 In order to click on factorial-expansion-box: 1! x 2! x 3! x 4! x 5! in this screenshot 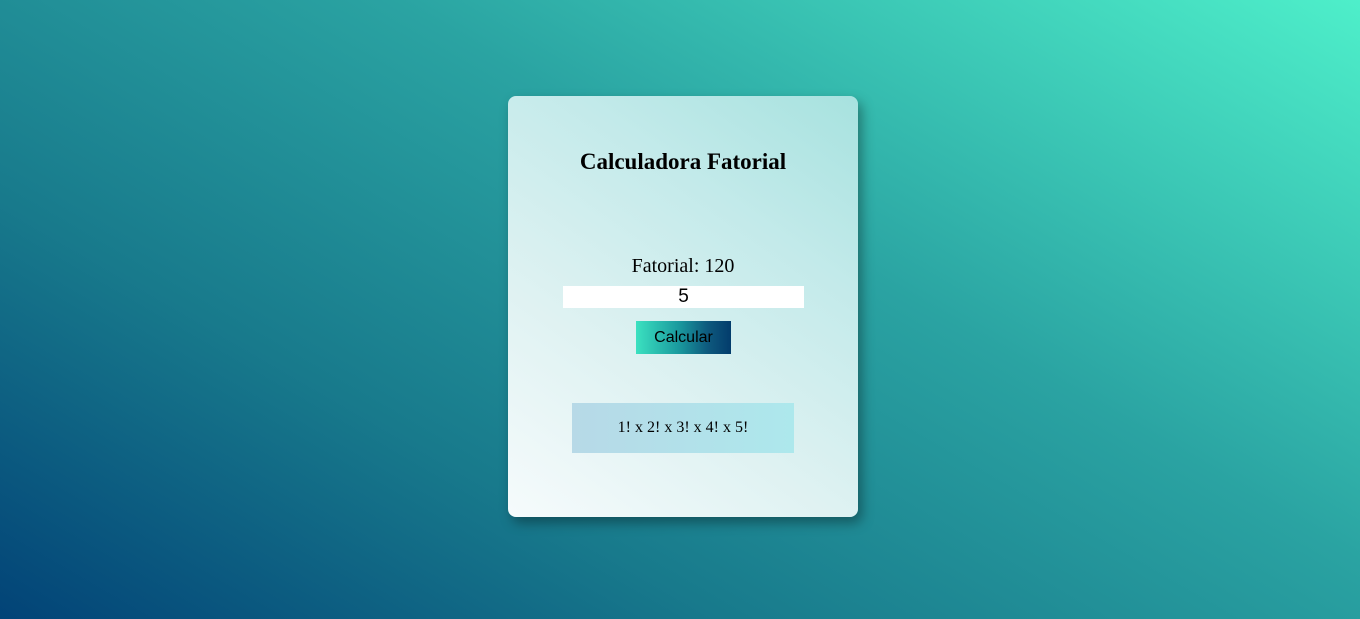, I will do `click(683, 428)`.